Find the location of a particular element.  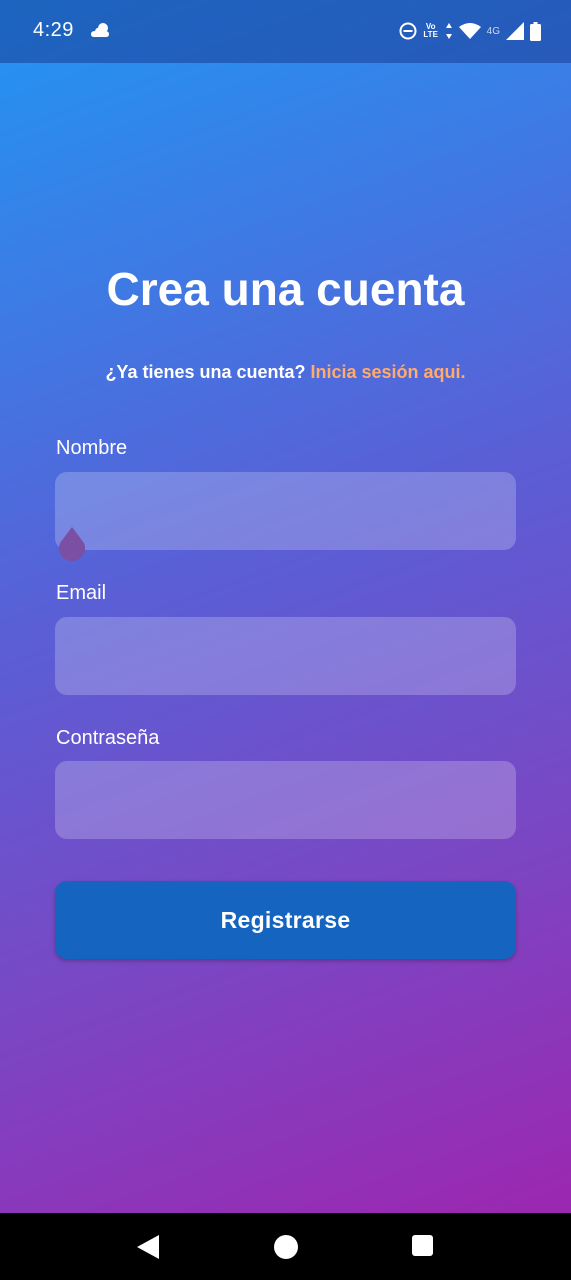

page-title: Crea una cuenta is located at coordinates (285, 289).